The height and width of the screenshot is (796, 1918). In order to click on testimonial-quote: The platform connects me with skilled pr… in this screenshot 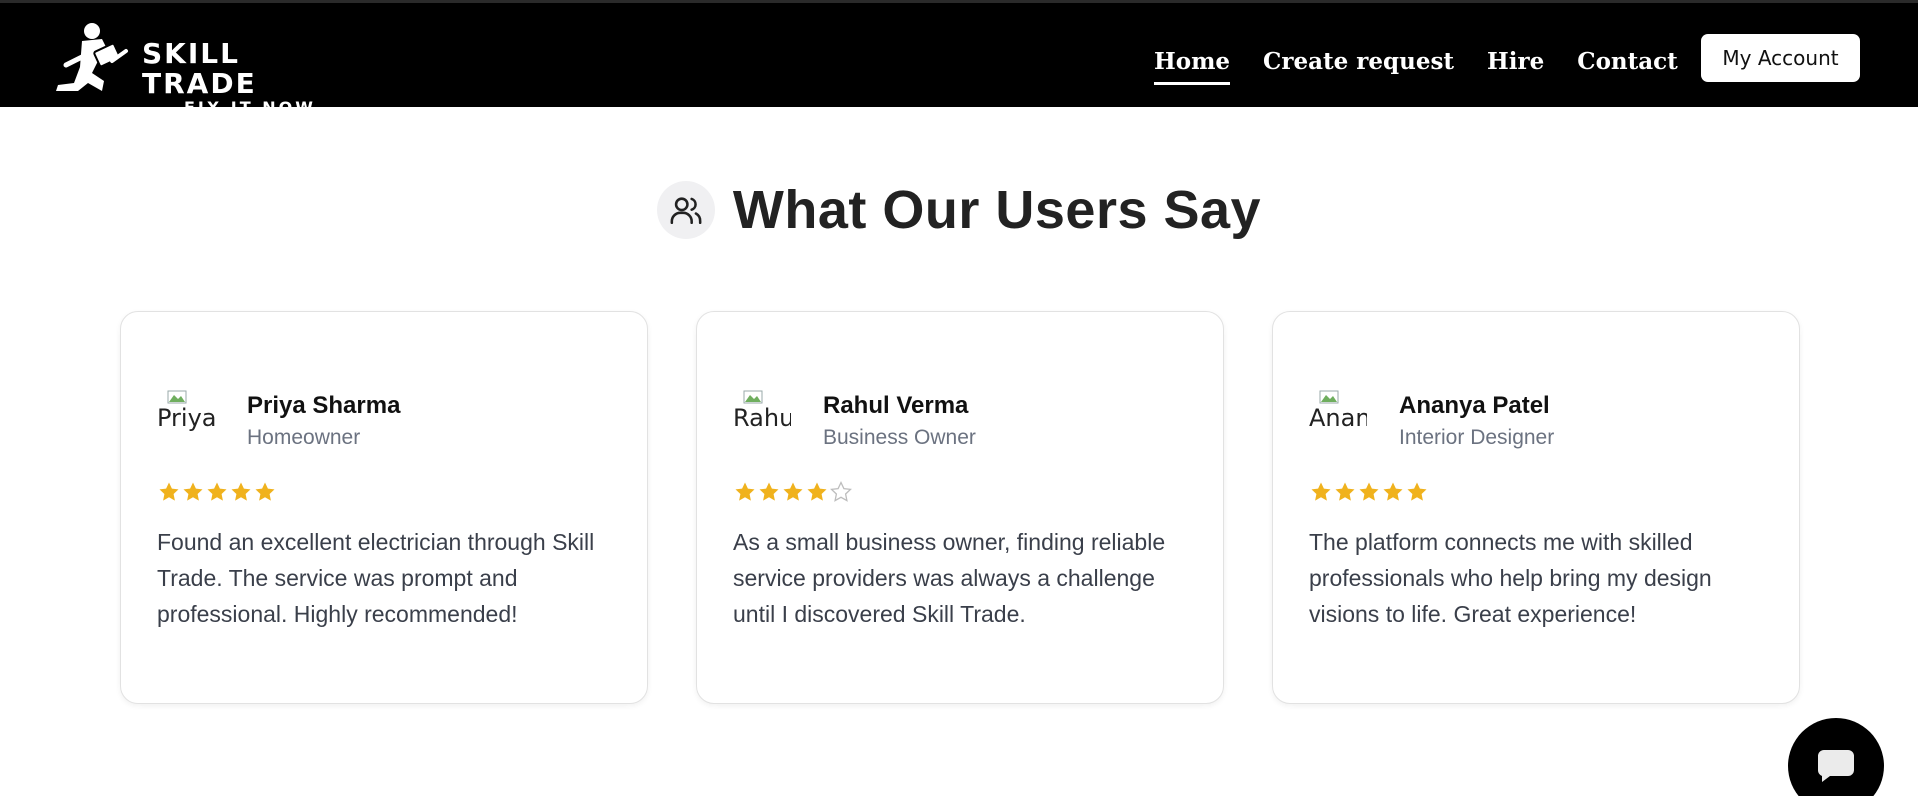, I will do `click(1510, 578)`.